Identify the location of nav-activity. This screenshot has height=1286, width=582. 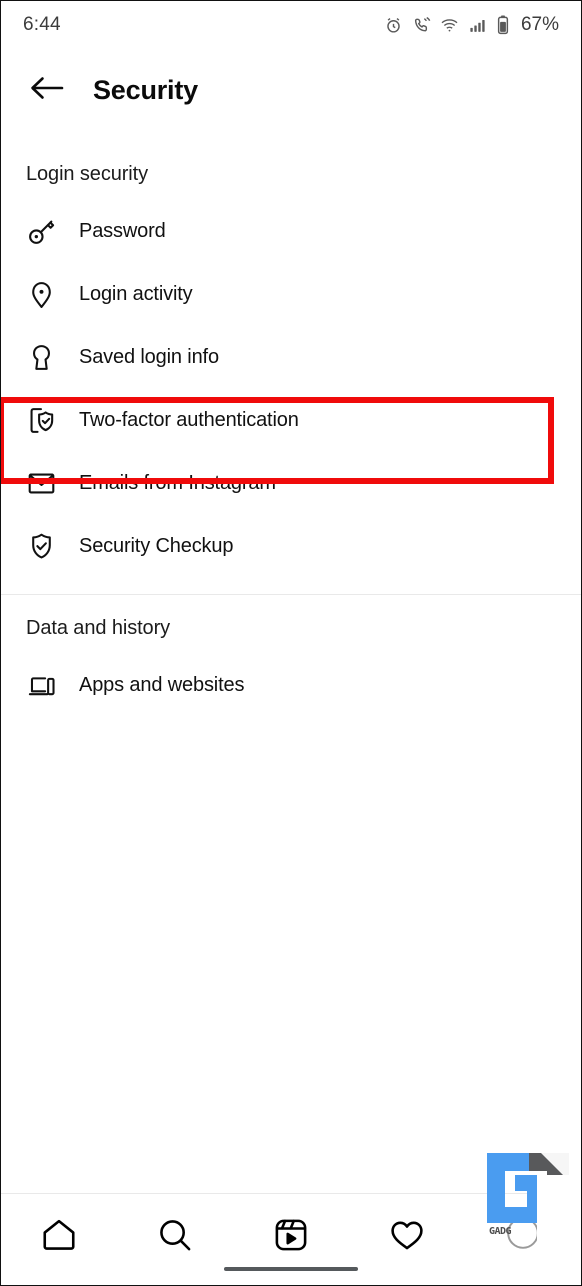
(407, 1235).